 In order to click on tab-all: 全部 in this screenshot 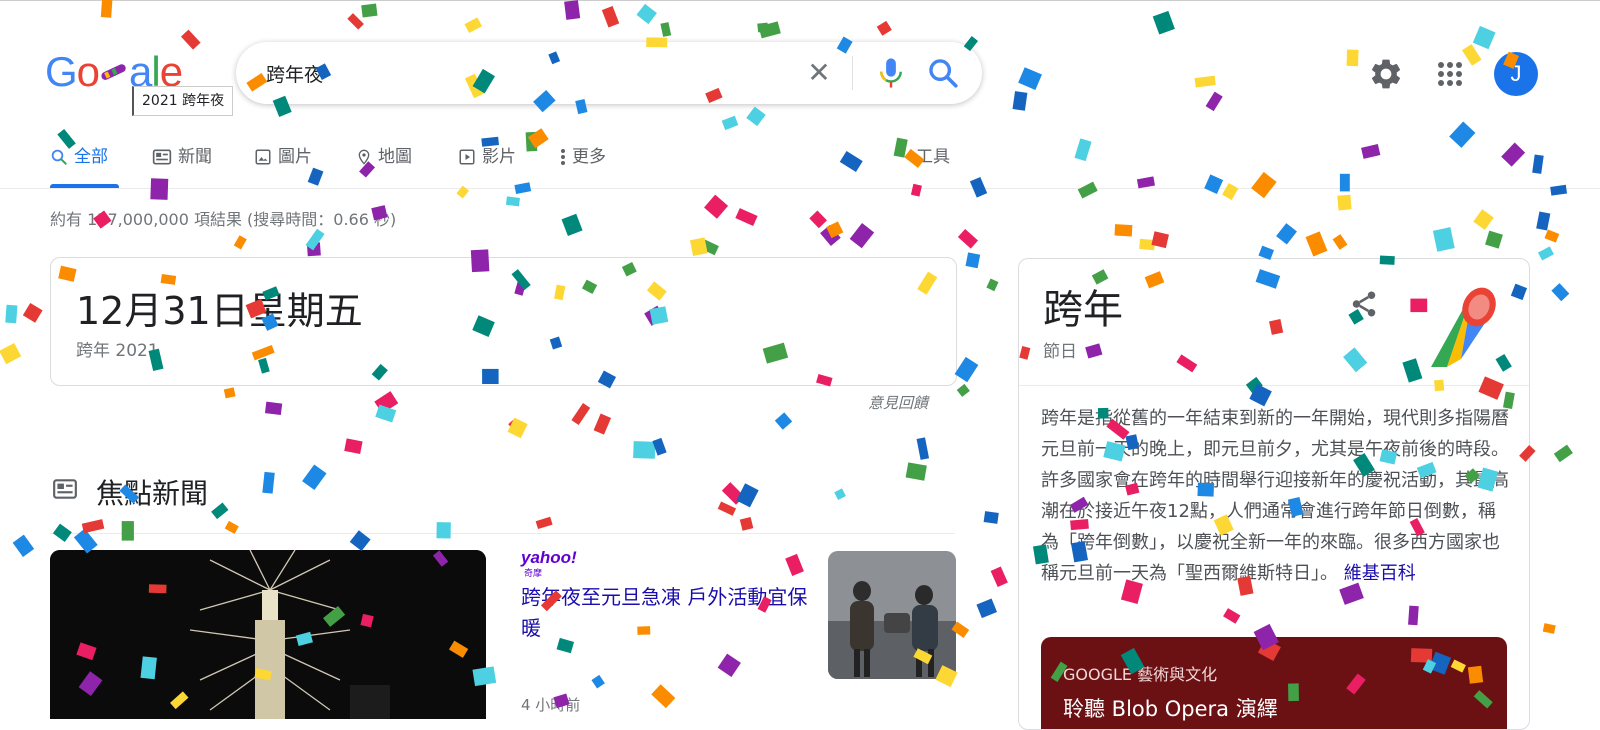, I will do `click(79, 163)`.